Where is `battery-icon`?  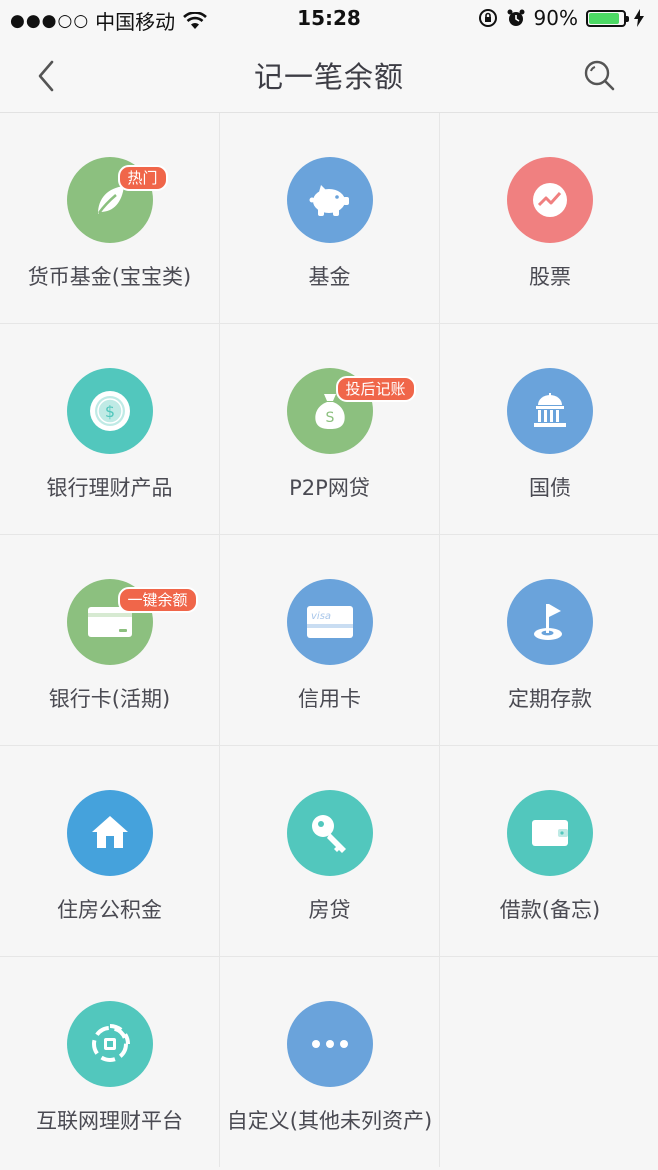 battery-icon is located at coordinates (607, 18).